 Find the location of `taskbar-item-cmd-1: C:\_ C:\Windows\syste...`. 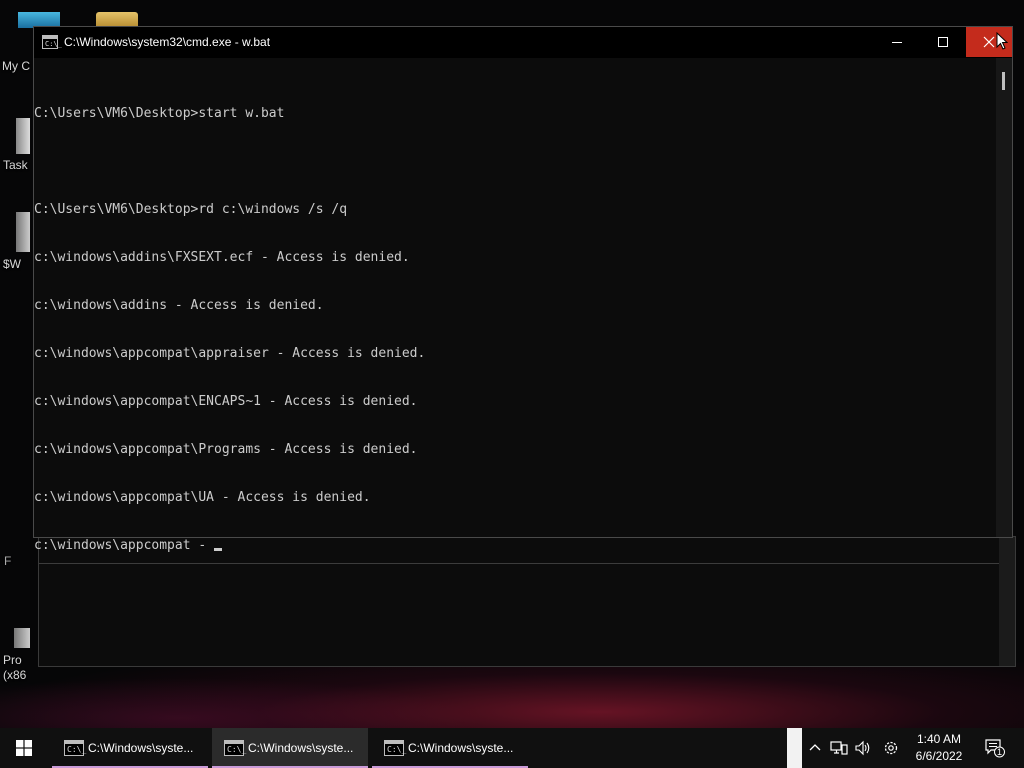

taskbar-item-cmd-1: C:\_ C:\Windows\syste... is located at coordinates (130, 748).